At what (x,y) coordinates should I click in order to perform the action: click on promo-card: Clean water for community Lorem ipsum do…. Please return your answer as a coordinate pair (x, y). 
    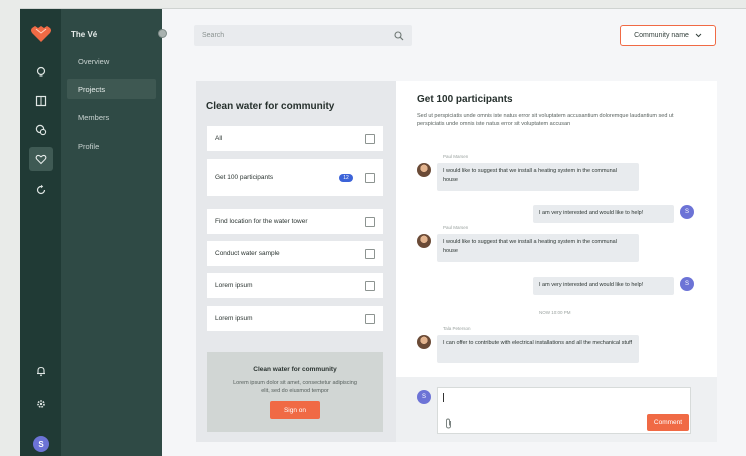
    Looking at the image, I should click on (295, 392).